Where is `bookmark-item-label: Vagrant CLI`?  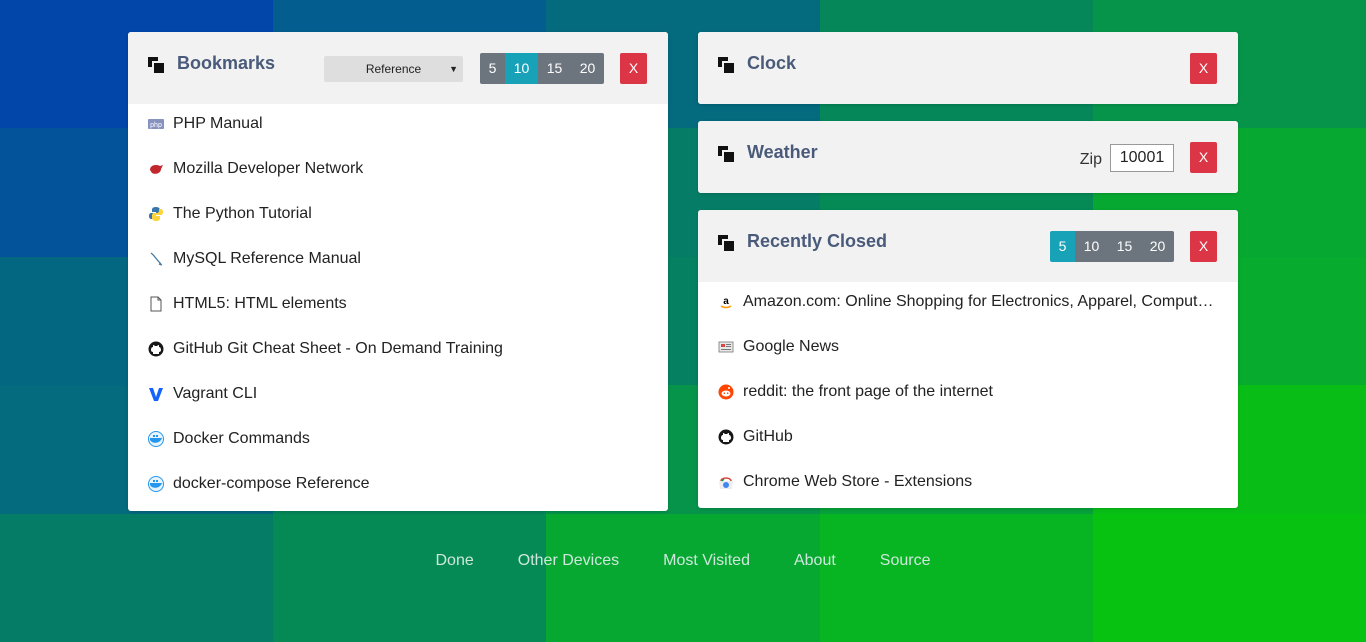
bookmark-item-label: Vagrant CLI is located at coordinates (215, 393).